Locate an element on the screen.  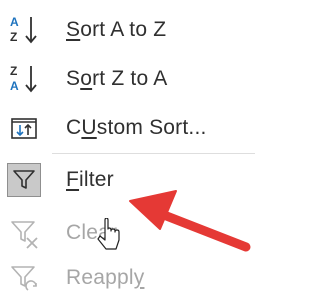
reapply-label: Reapply is located at coordinates (105, 277).